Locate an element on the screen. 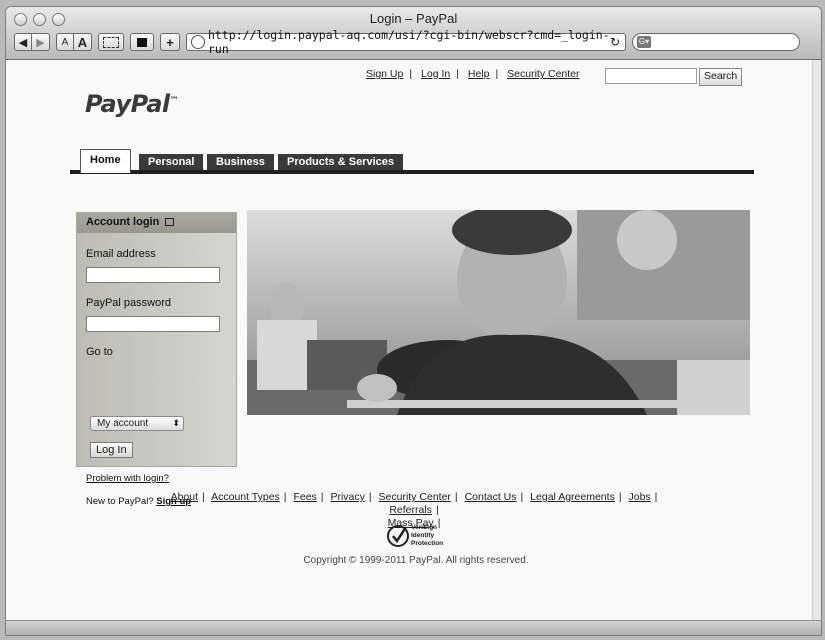  footer-security-center-link: Security Center is located at coordinates (415, 497).